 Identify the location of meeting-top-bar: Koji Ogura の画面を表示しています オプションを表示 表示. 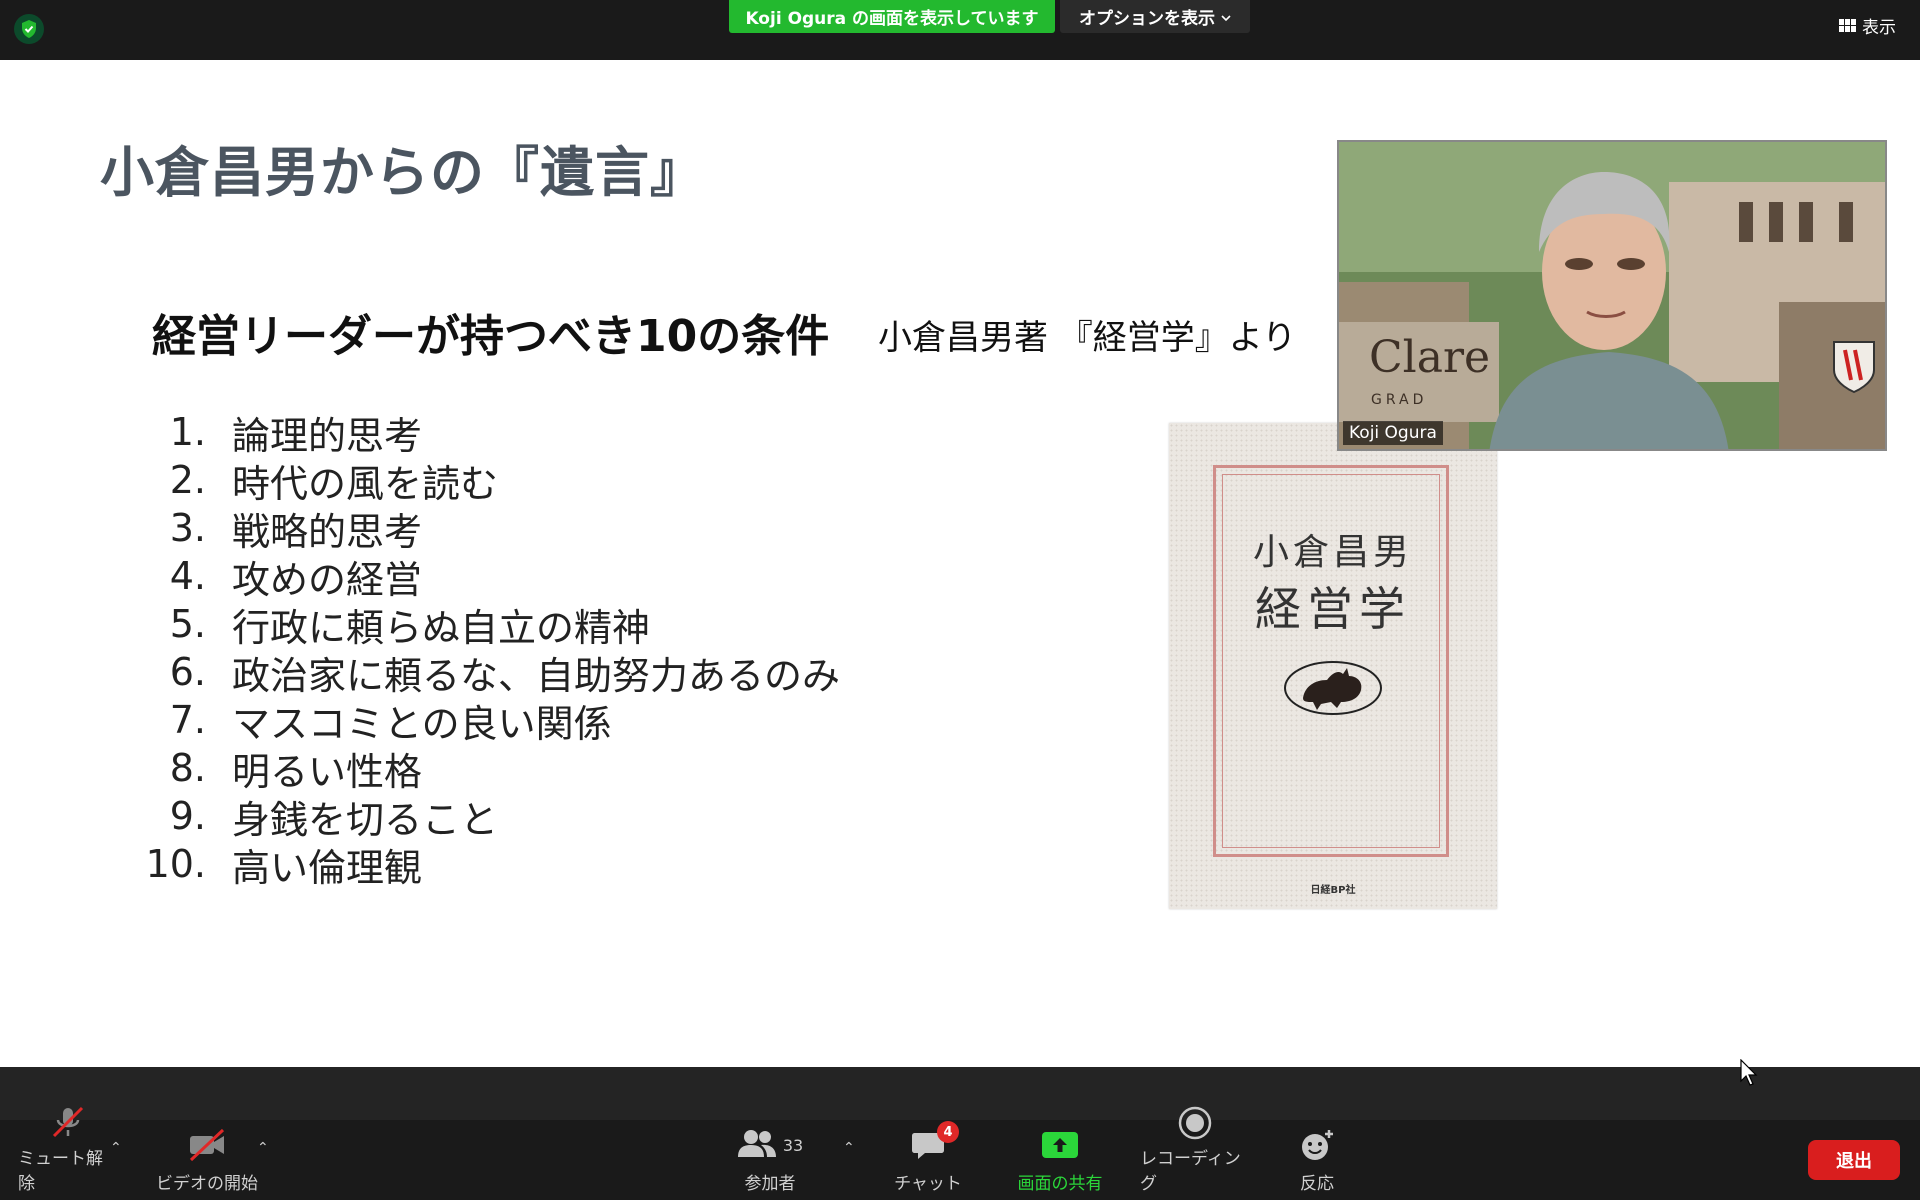
(960, 30).